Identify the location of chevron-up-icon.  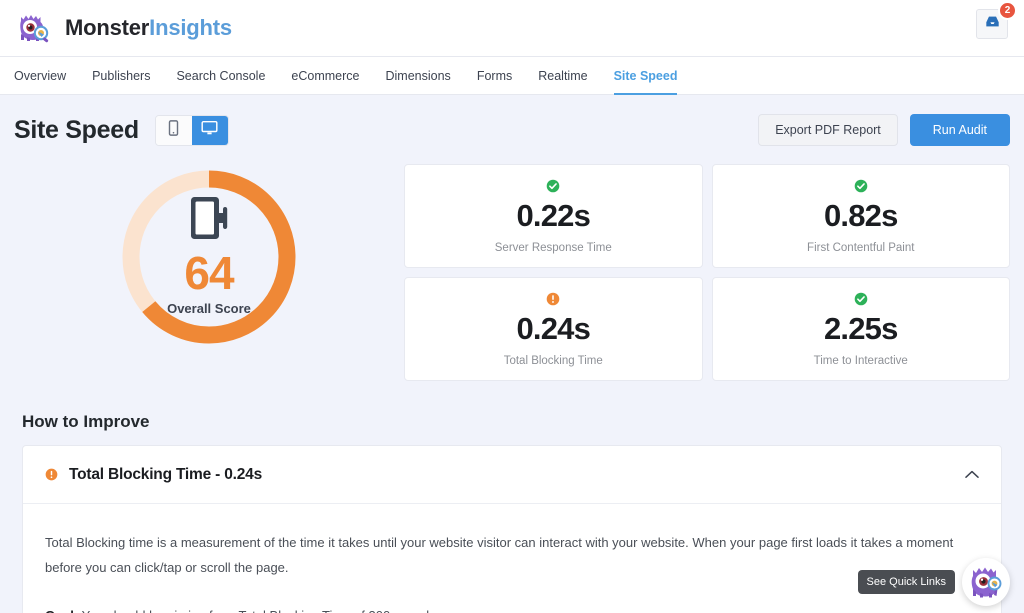
(972, 474).